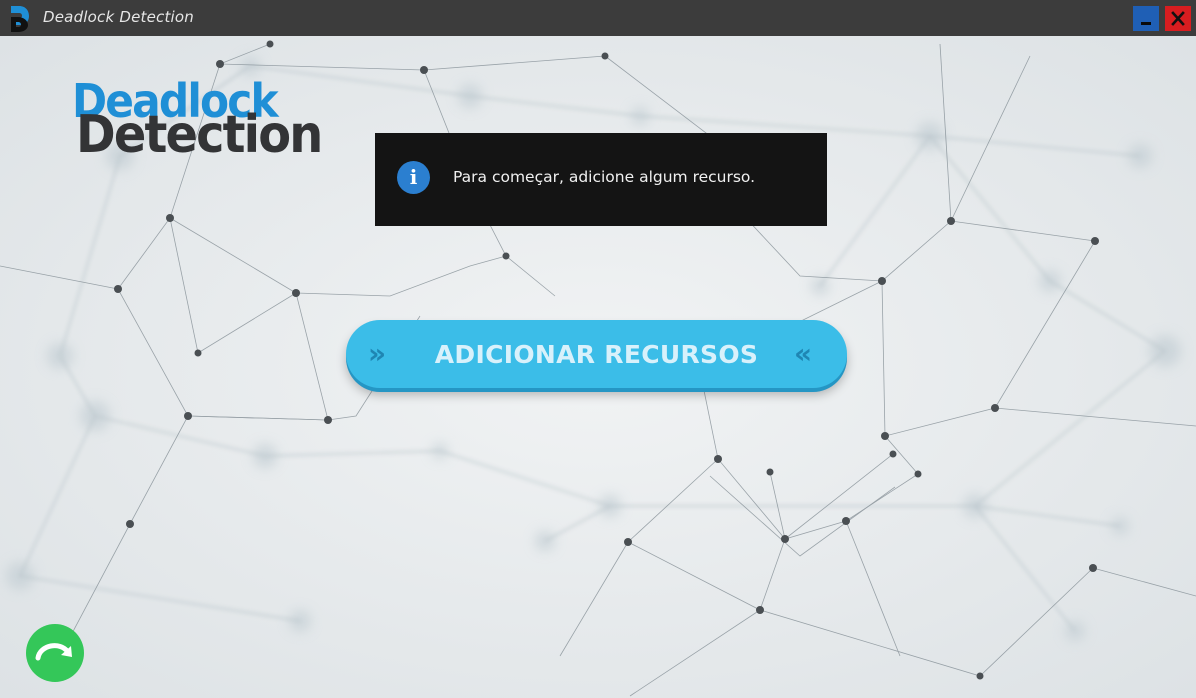 The image size is (1196, 698). I want to click on info-message-text: Para começar, adicione algum recurso., so click(604, 177).